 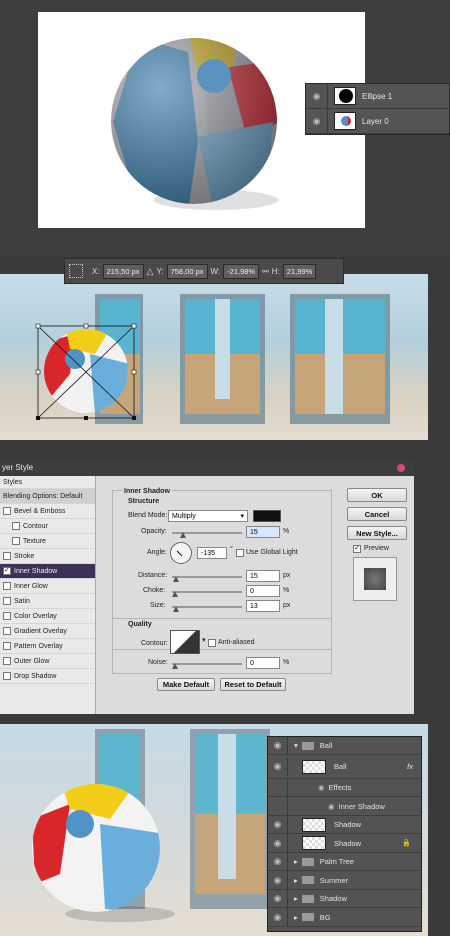 What do you see at coordinates (267, 516) in the screenshot?
I see `shadow-color-swatch` at bounding box center [267, 516].